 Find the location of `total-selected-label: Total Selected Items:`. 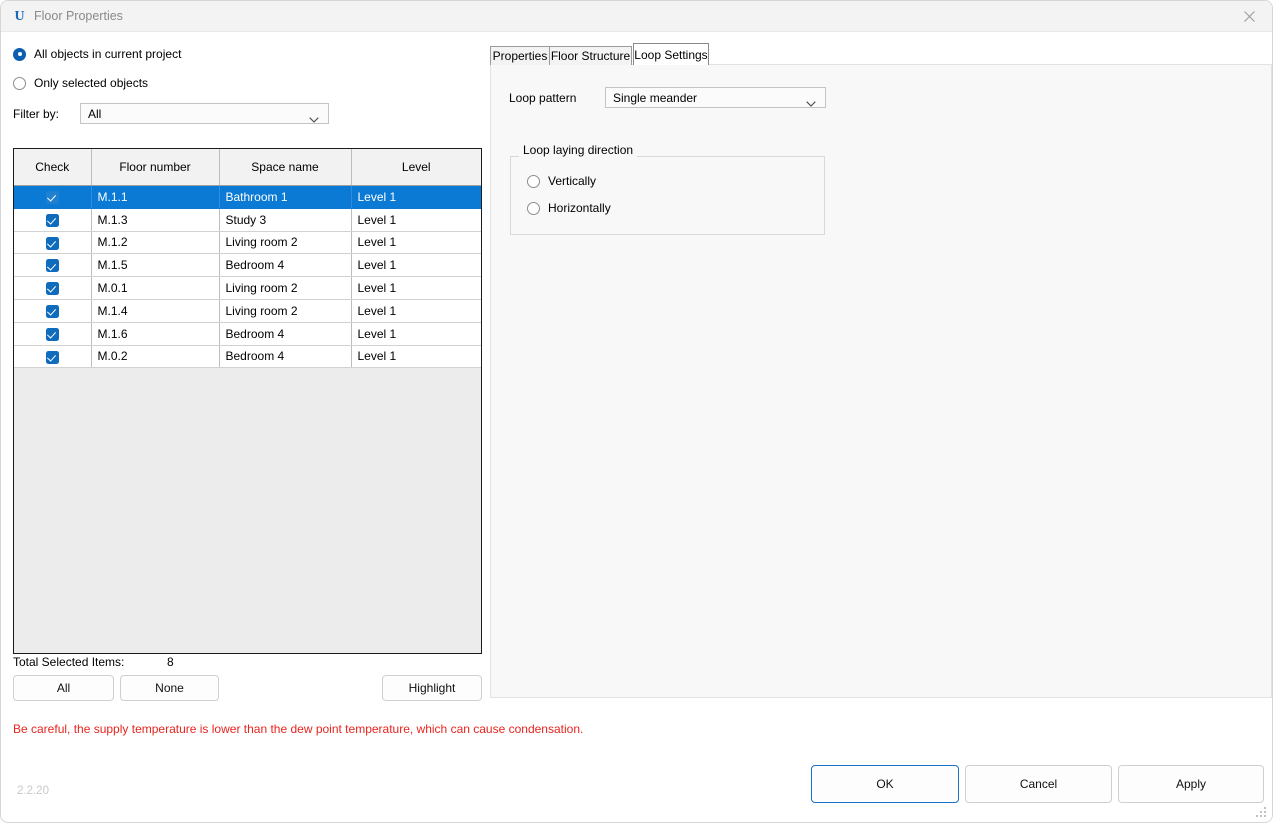

total-selected-label: Total Selected Items: is located at coordinates (69, 662).